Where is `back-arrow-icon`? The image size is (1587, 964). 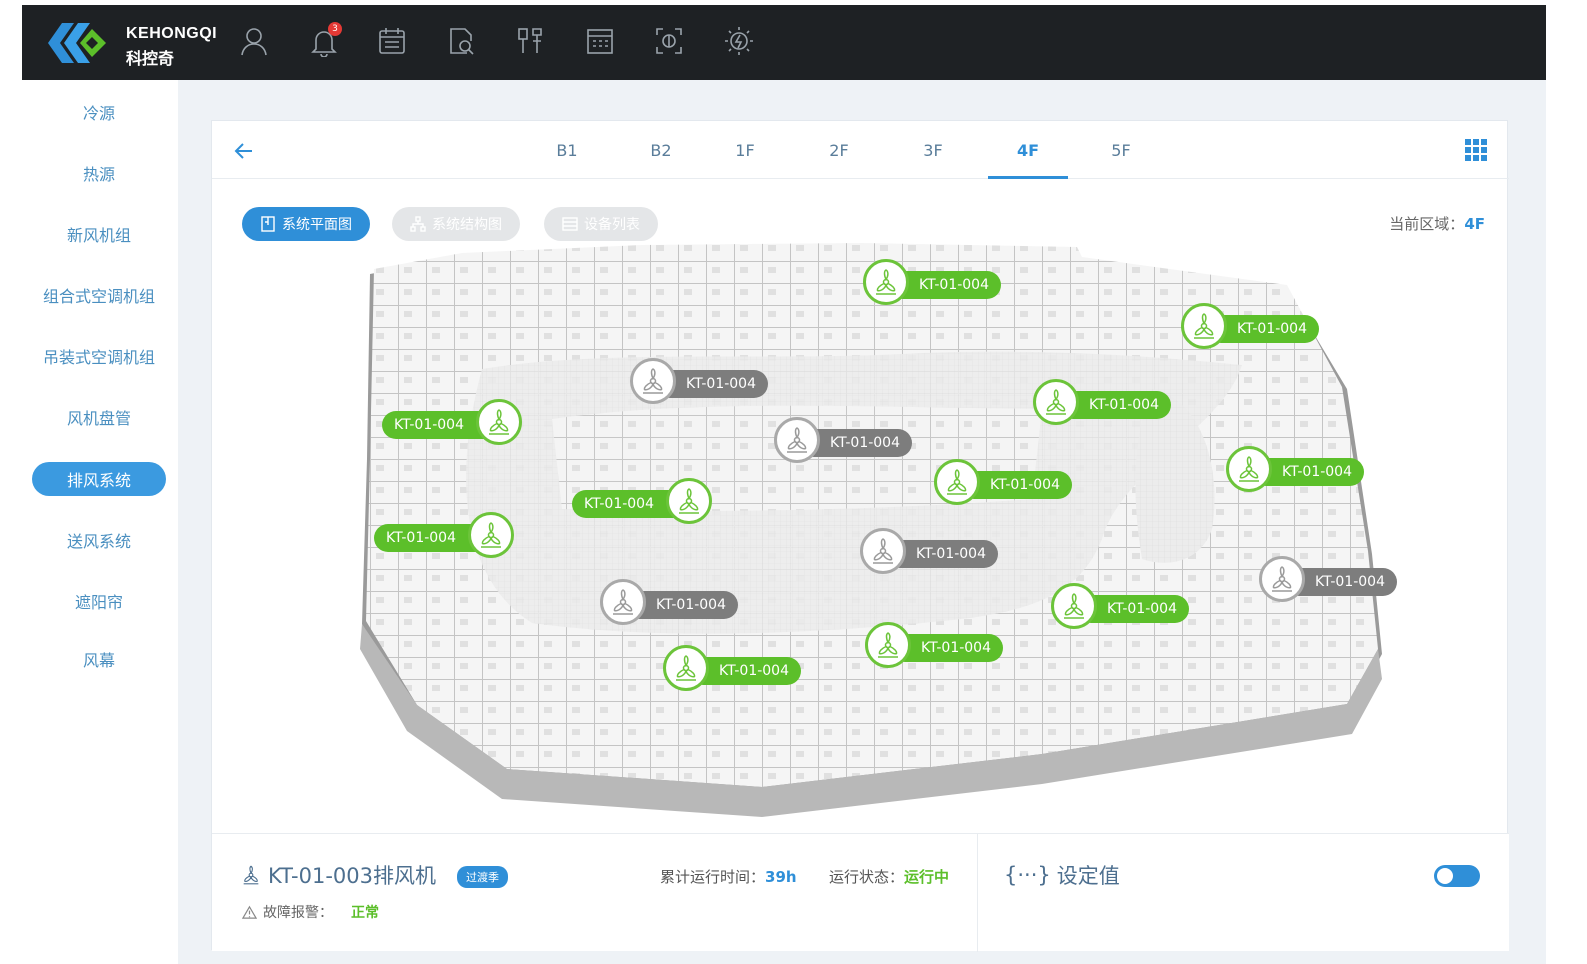
back-arrow-icon is located at coordinates (244, 151).